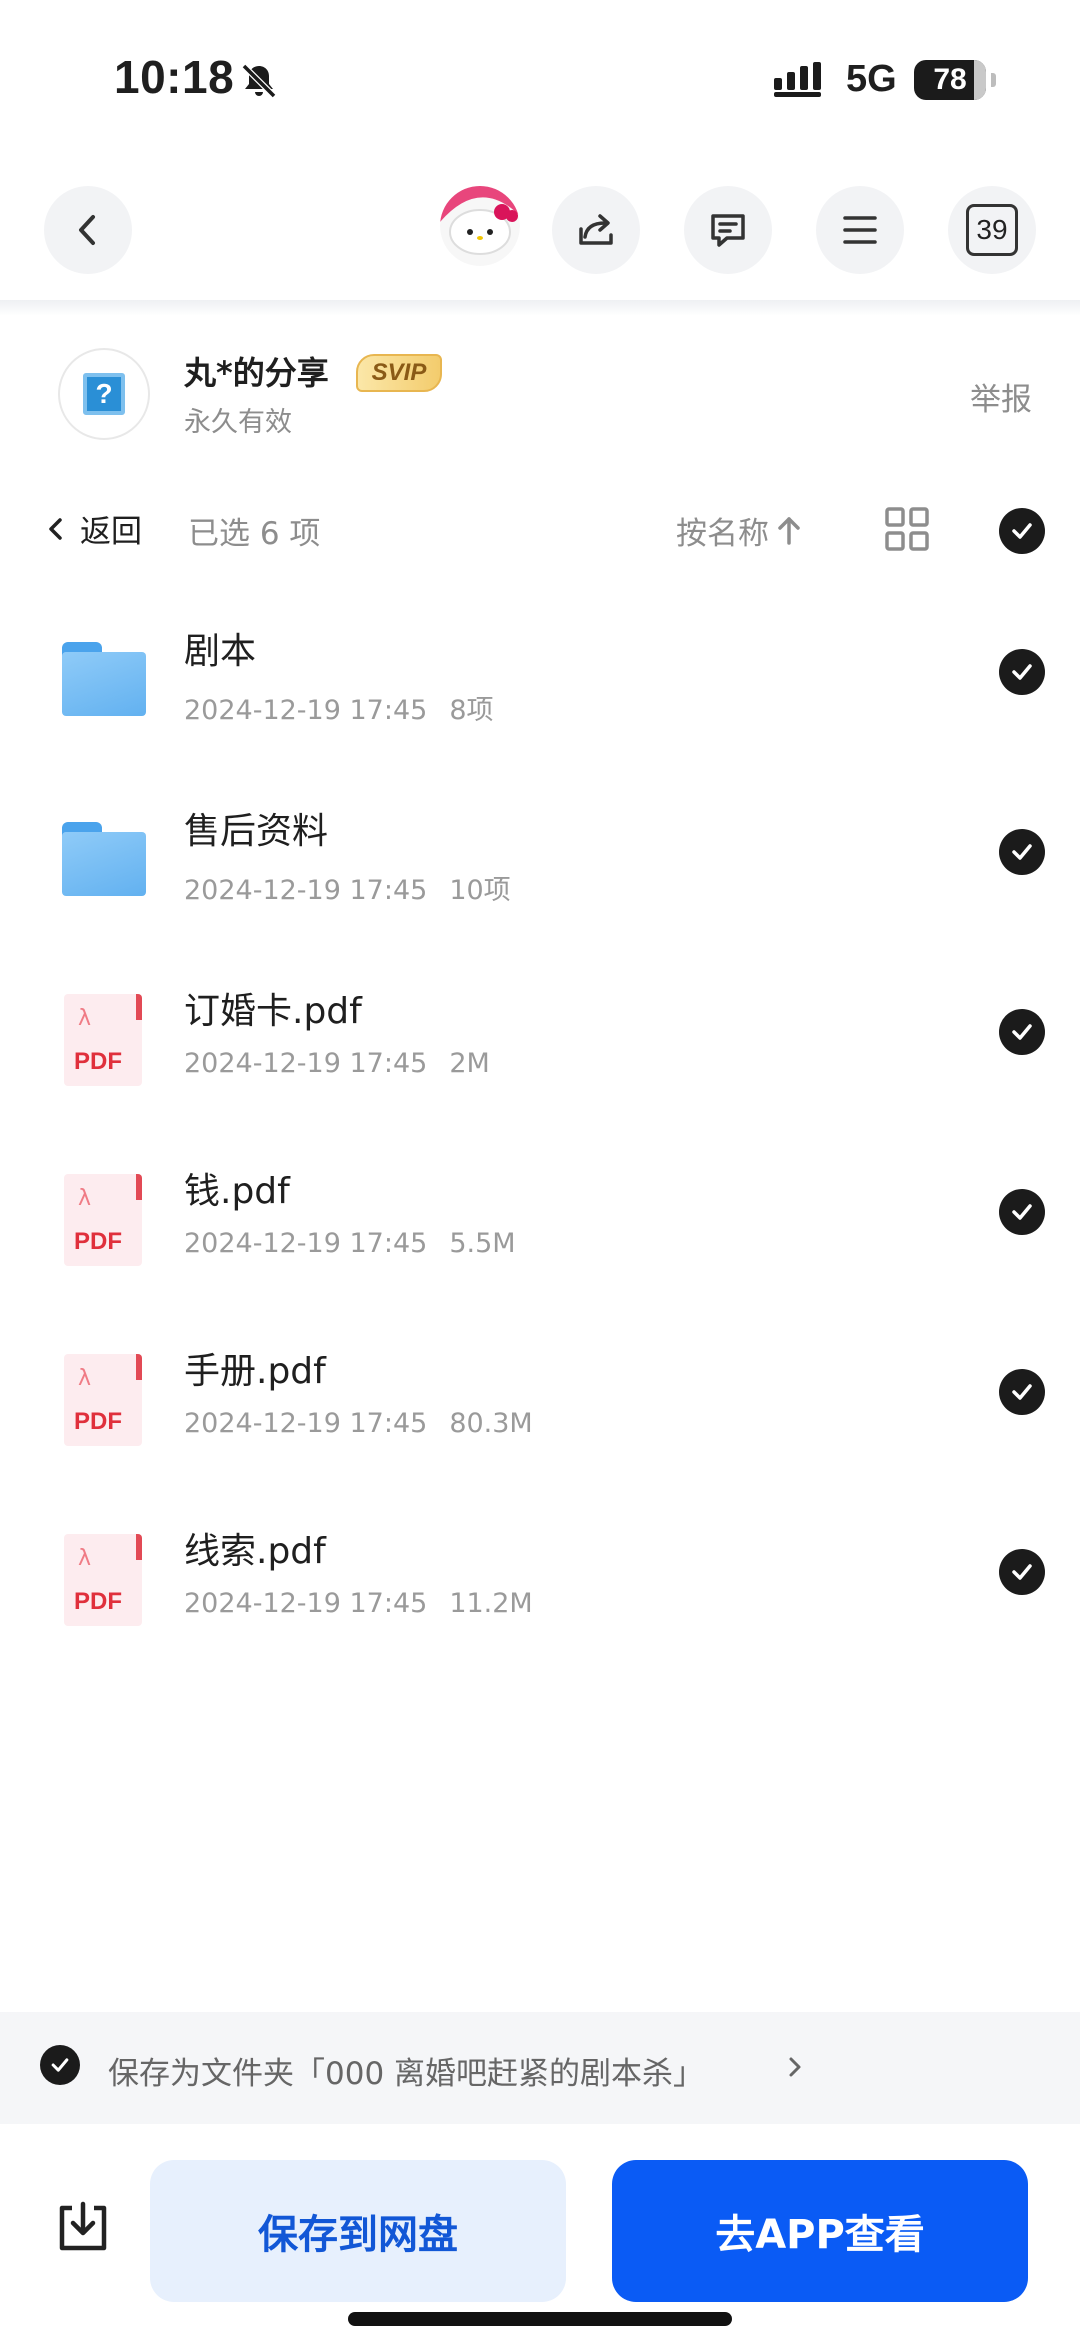 The height and width of the screenshot is (2341, 1080). I want to click on comment-button, so click(728, 230).